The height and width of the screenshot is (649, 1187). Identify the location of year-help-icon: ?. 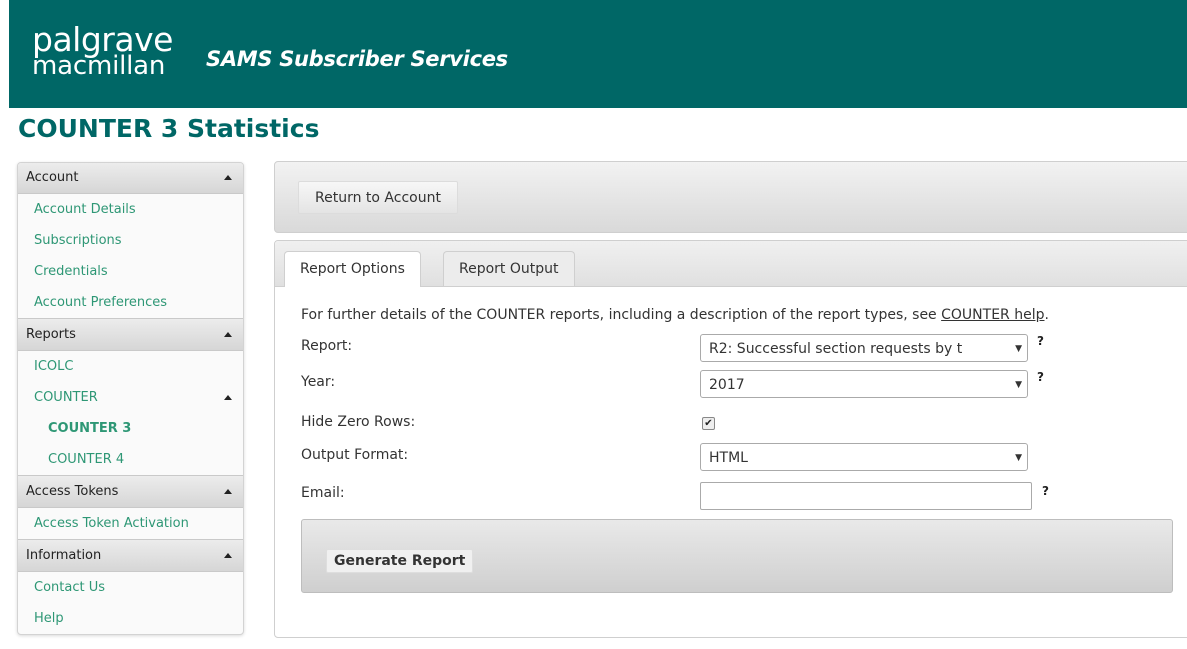
(1040, 377).